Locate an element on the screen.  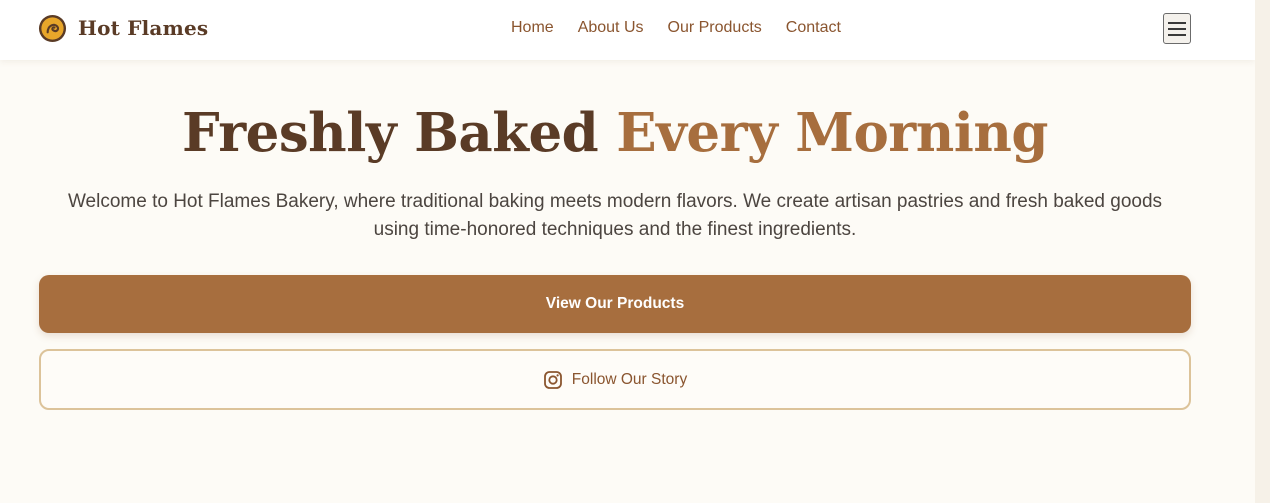
follow-our-story-button: Follow Our Story is located at coordinates (615, 379).